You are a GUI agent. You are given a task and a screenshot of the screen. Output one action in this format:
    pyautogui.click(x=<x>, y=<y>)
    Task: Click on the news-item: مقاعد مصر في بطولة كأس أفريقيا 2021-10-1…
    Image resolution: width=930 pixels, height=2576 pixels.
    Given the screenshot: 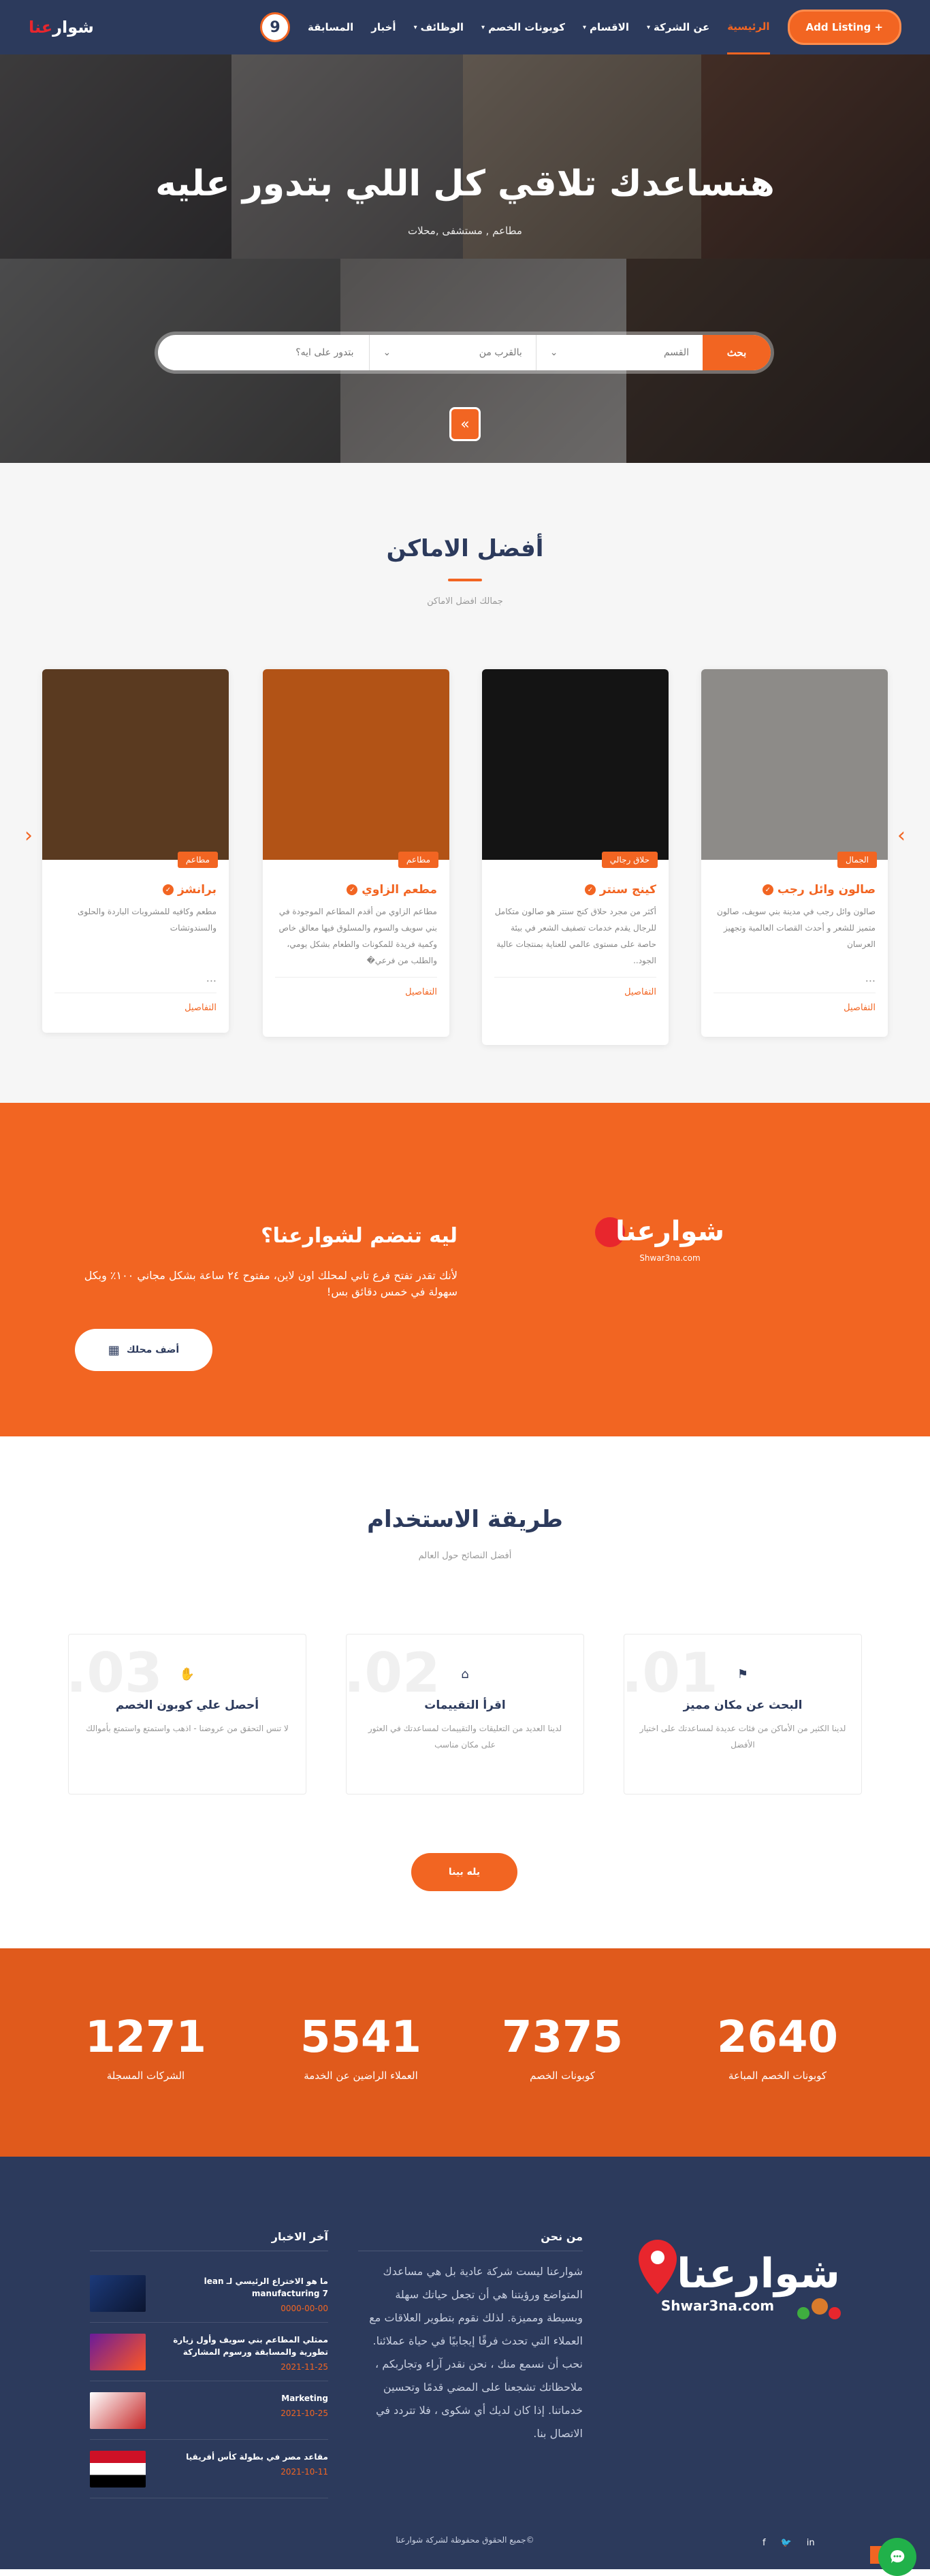 What is the action you would take?
    pyautogui.click(x=209, y=2469)
    